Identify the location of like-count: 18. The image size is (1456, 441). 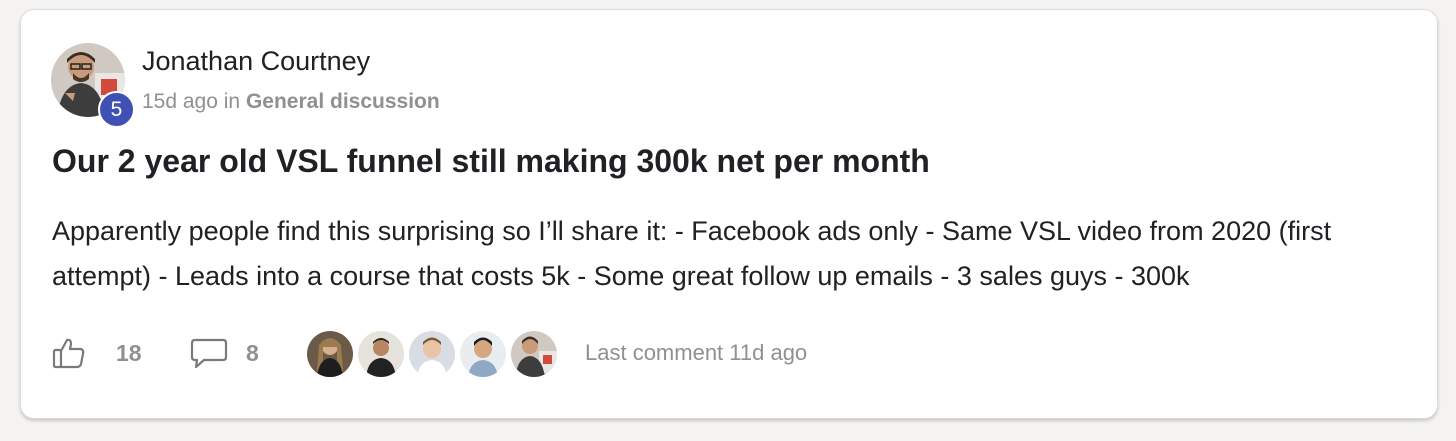
(129, 353).